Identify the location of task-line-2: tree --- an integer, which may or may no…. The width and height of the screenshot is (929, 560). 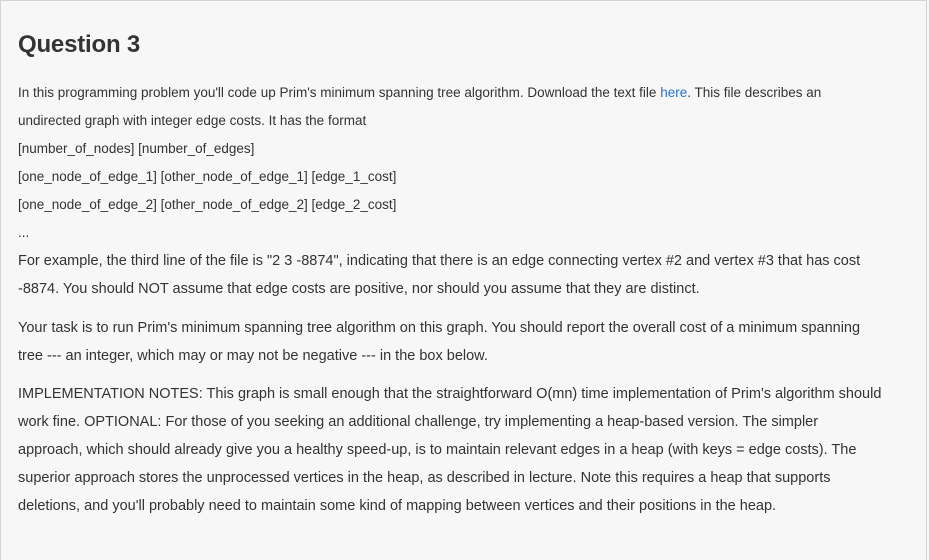
(253, 356).